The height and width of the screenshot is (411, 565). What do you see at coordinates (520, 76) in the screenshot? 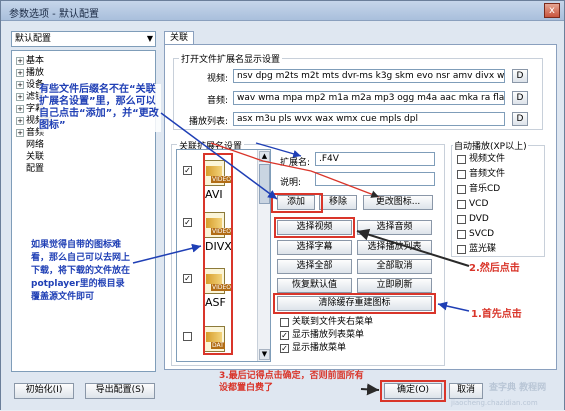
I see `video-default-button: D` at bounding box center [520, 76].